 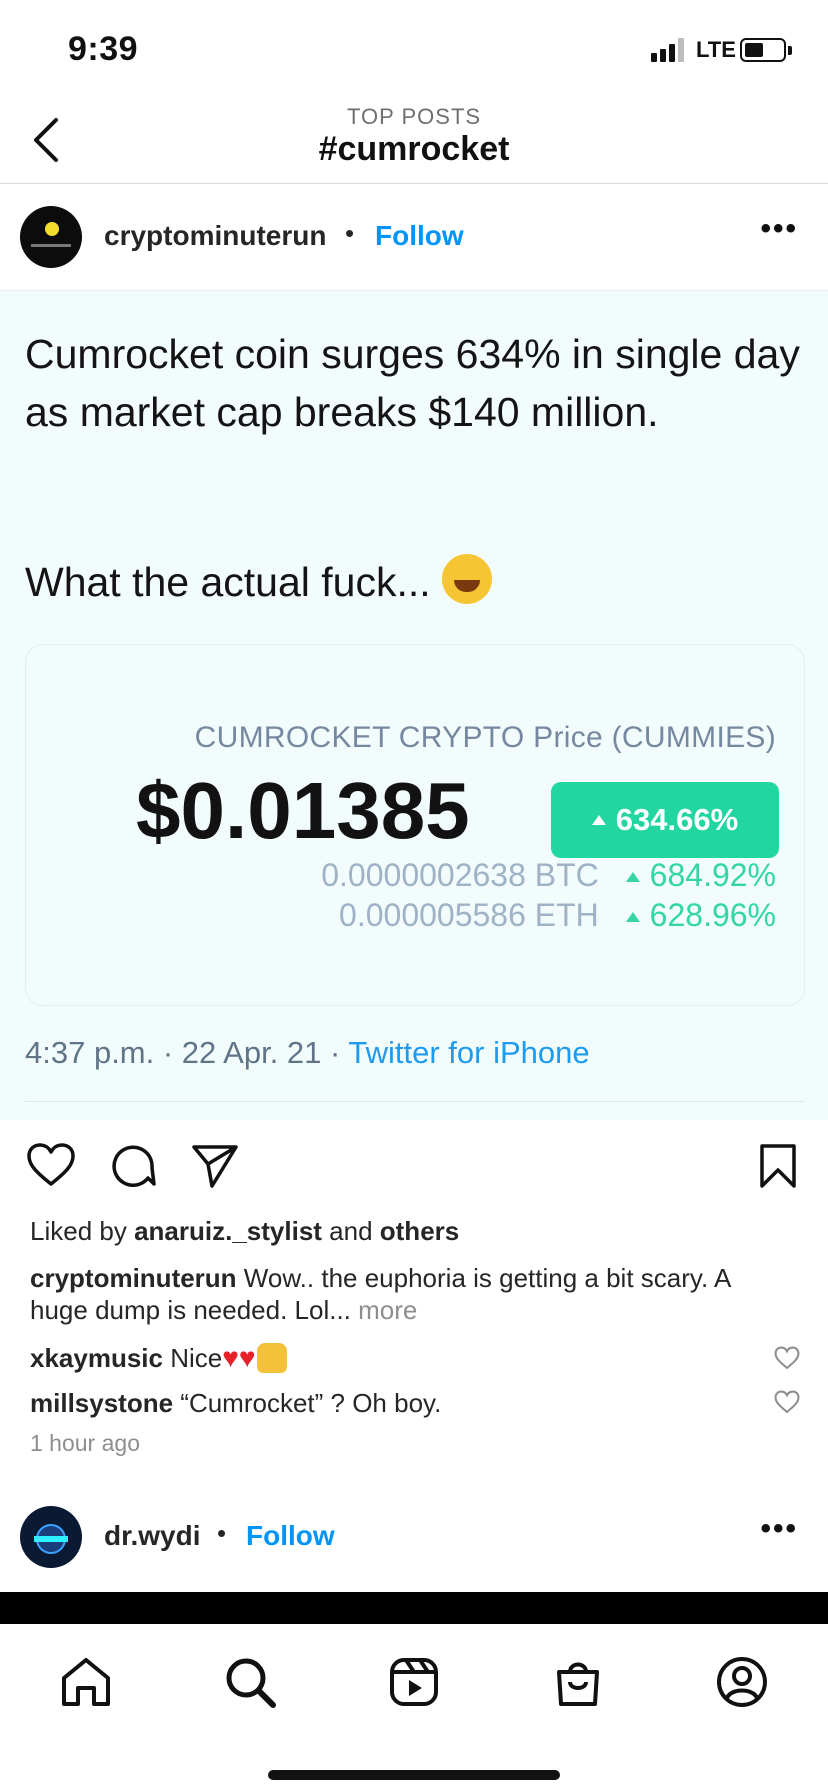 I want to click on change-badge: 634.66%, so click(x=665, y=820).